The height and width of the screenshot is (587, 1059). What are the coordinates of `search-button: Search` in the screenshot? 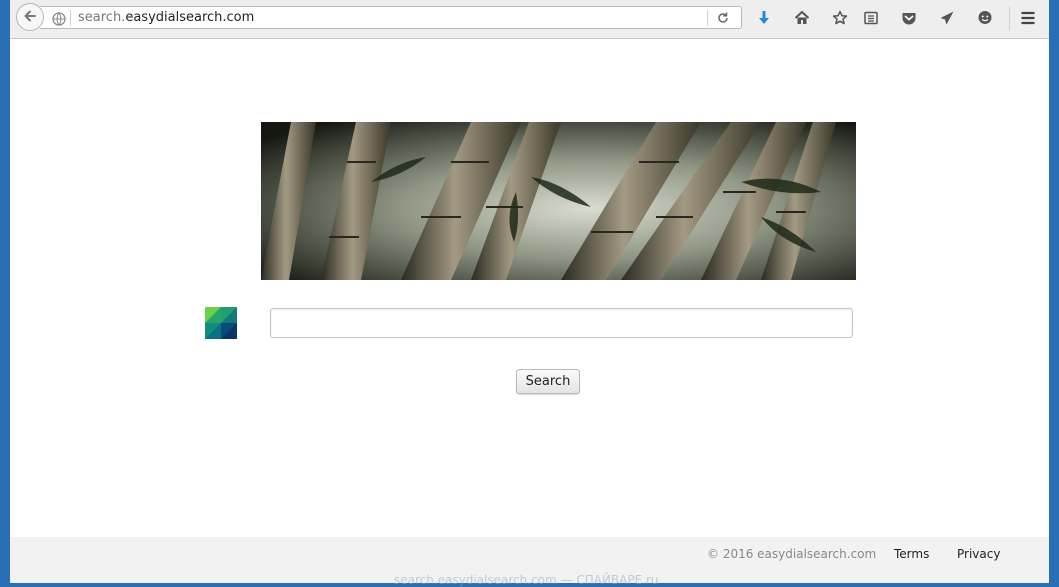 It's located at (548, 381).